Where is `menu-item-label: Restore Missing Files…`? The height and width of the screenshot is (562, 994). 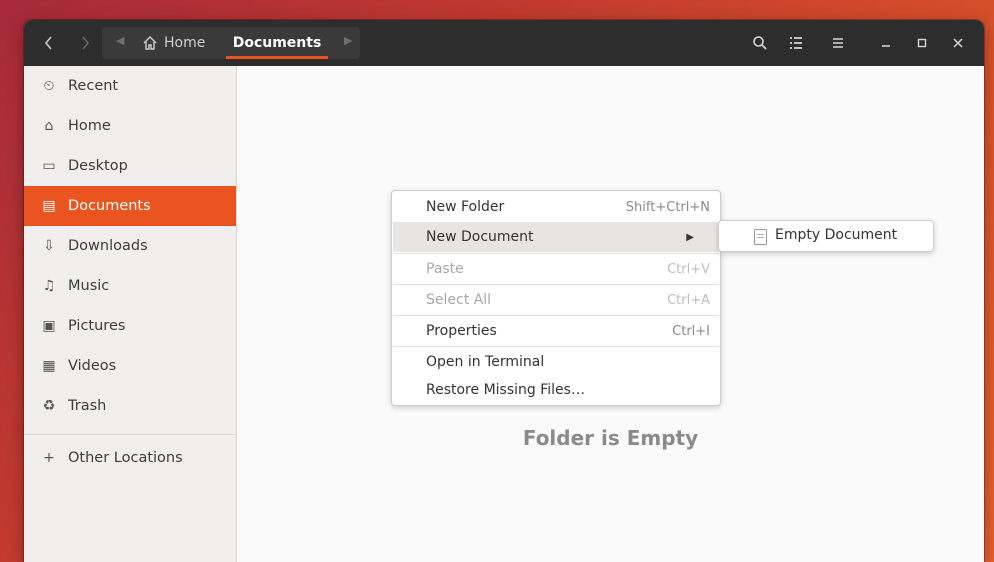
menu-item-label: Restore Missing Files… is located at coordinates (505, 390).